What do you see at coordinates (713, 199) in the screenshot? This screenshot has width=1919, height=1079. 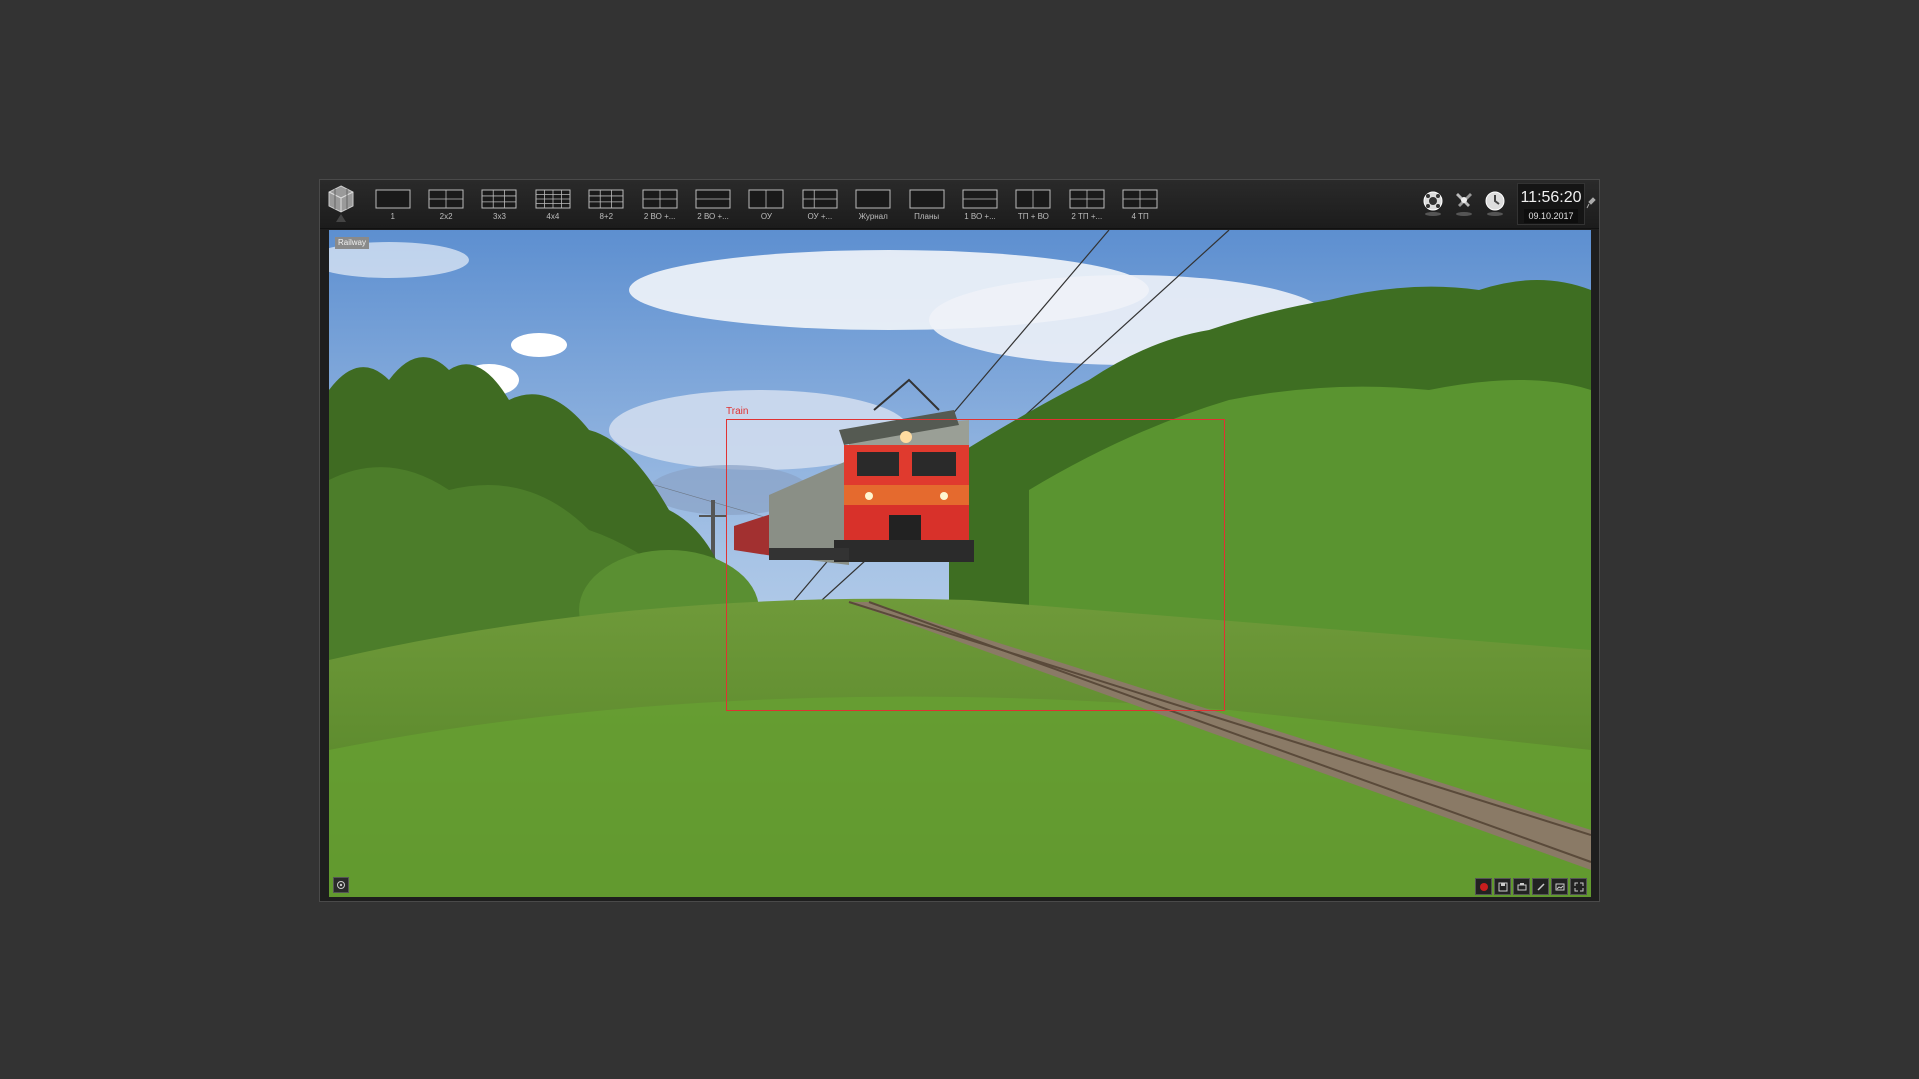 I see `layout-2vo-b-icon` at bounding box center [713, 199].